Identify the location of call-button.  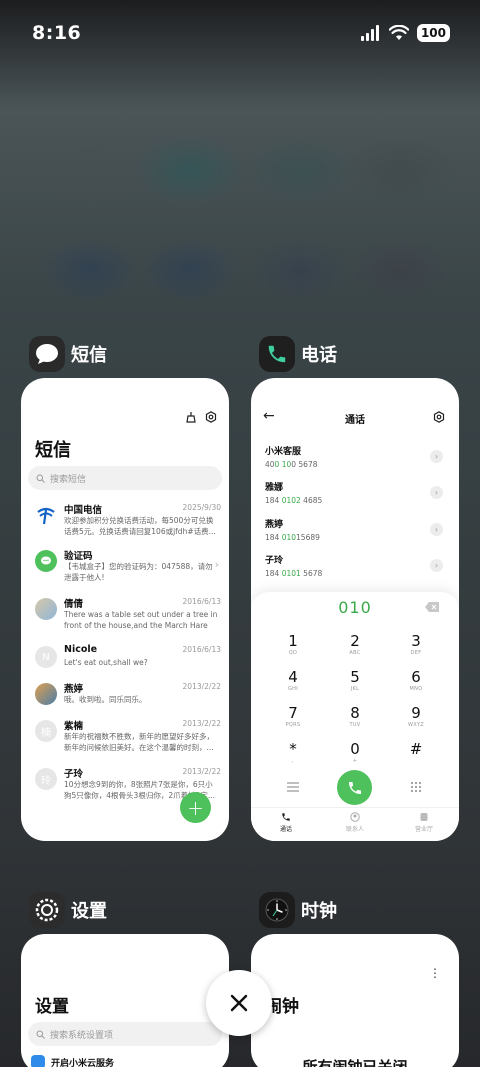
(354, 787).